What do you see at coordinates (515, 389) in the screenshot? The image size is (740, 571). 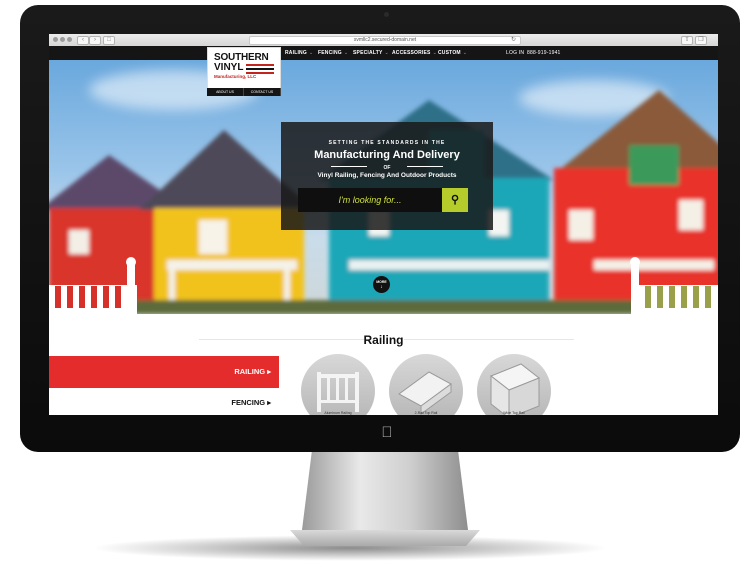 I see `wide-rail-icon` at bounding box center [515, 389].